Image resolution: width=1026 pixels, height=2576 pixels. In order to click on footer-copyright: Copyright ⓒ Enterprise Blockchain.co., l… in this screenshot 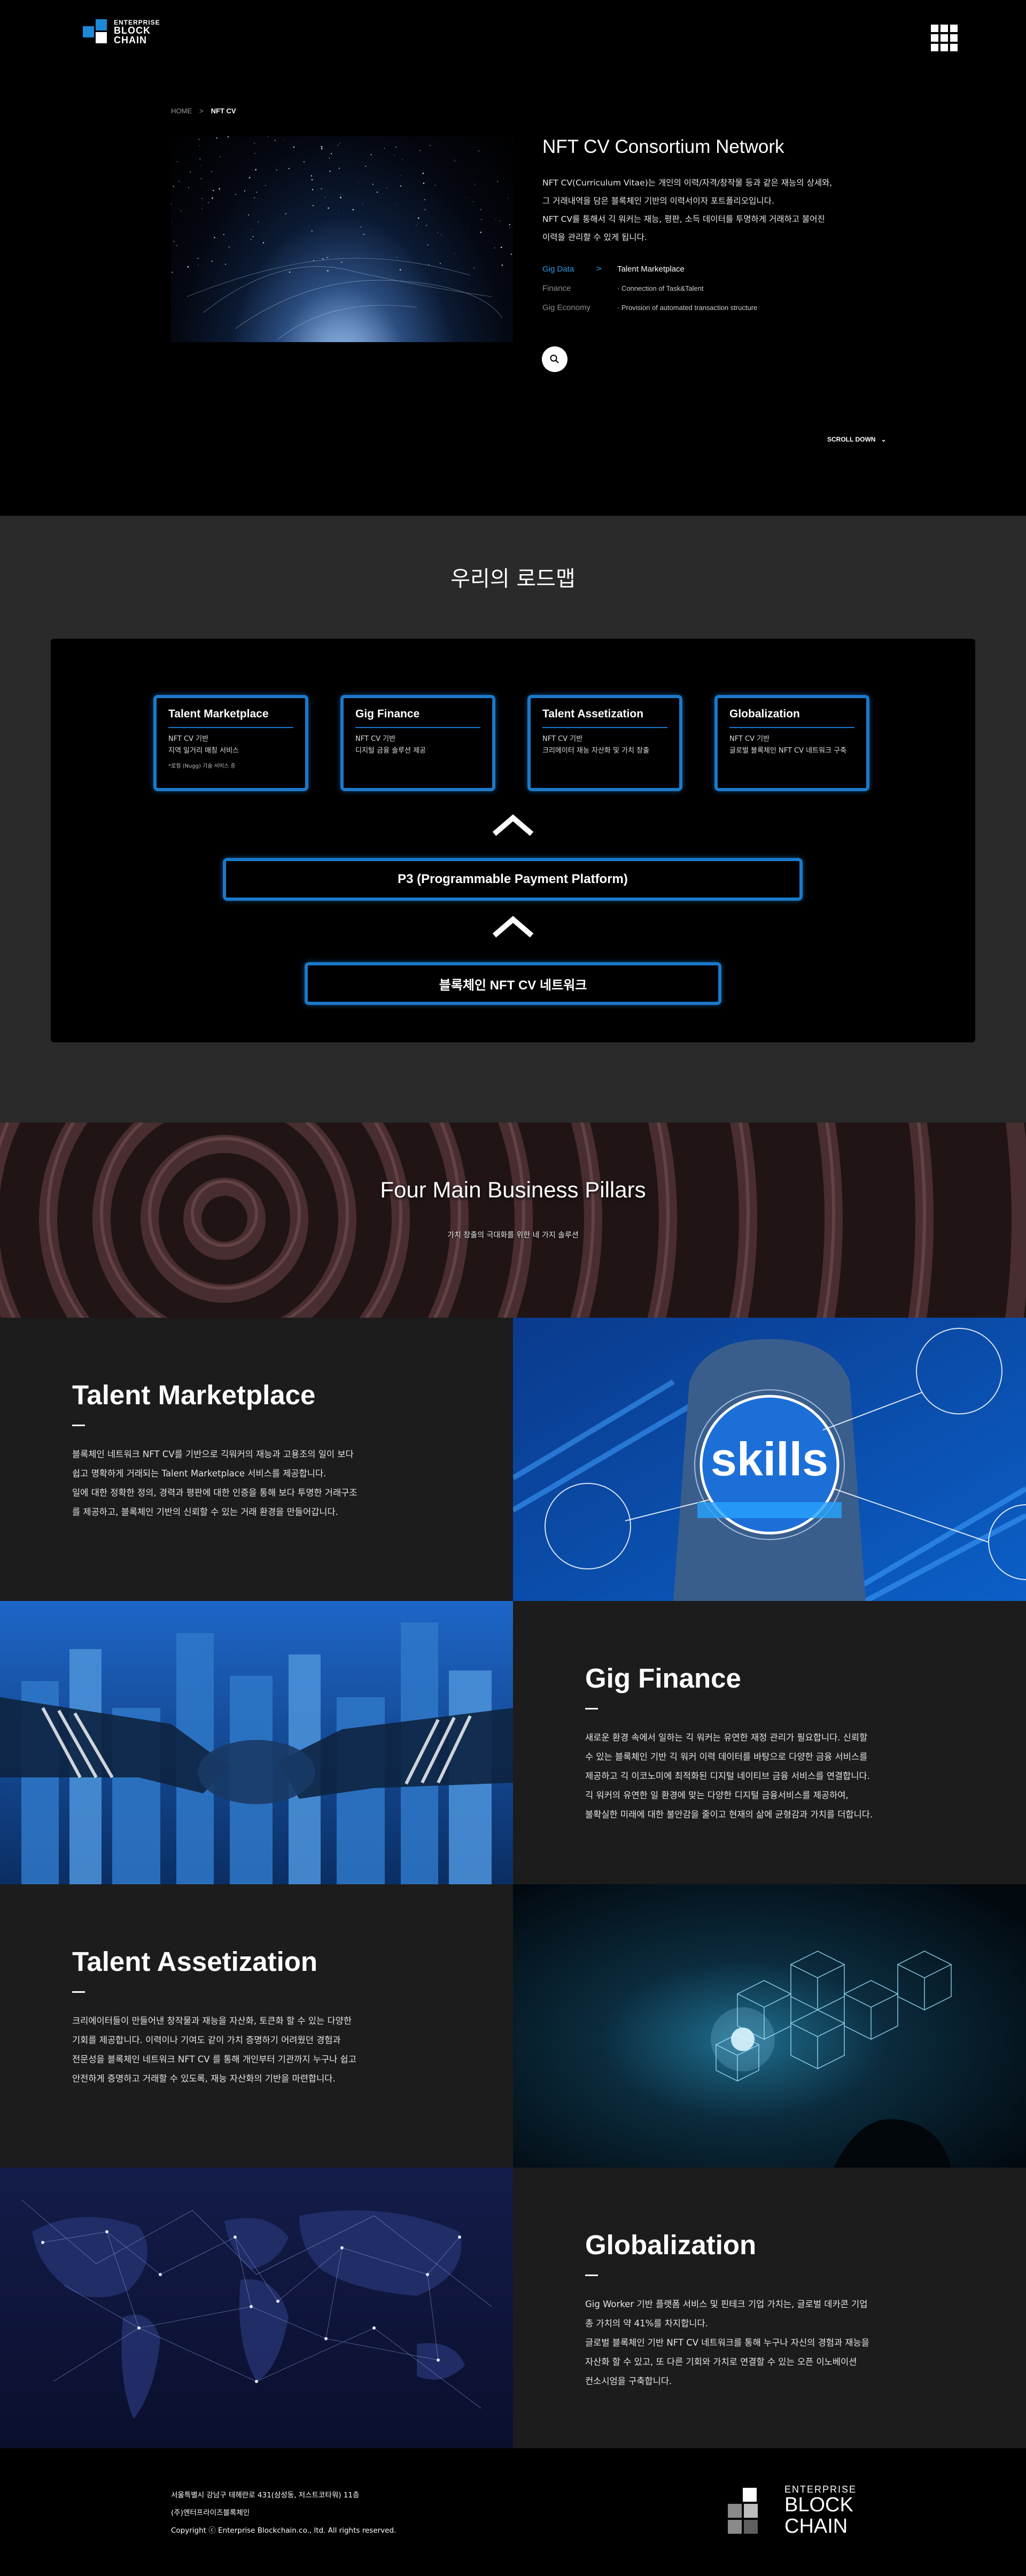, I will do `click(284, 2531)`.